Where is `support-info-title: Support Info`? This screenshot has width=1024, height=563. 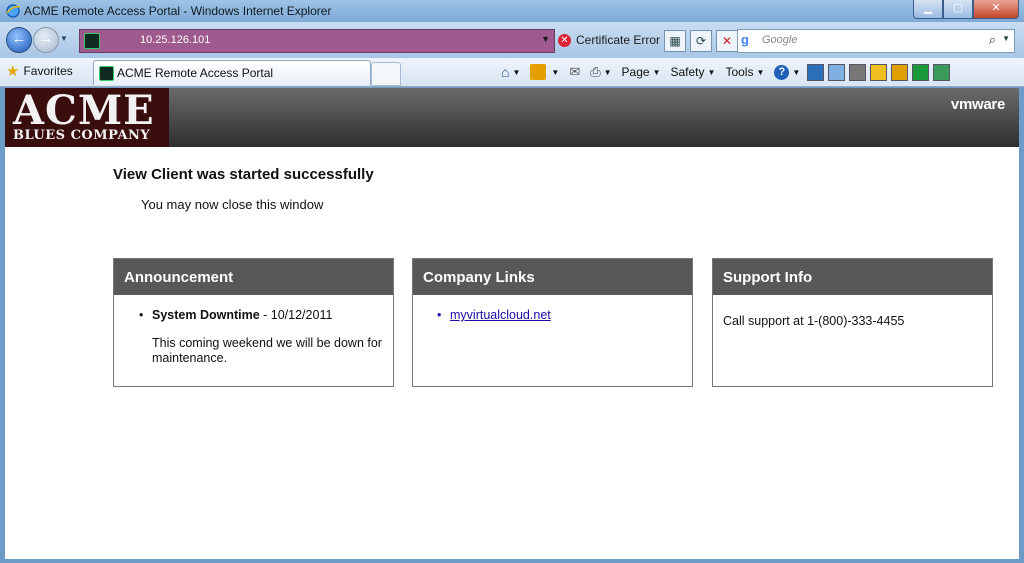
support-info-title: Support Info is located at coordinates (852, 277).